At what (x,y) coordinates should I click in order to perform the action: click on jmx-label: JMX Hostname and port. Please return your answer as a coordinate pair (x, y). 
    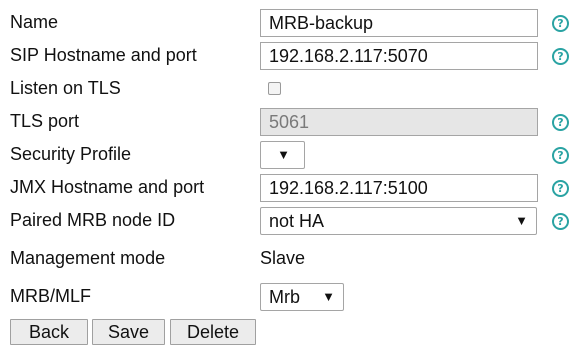
    Looking at the image, I should click on (107, 187).